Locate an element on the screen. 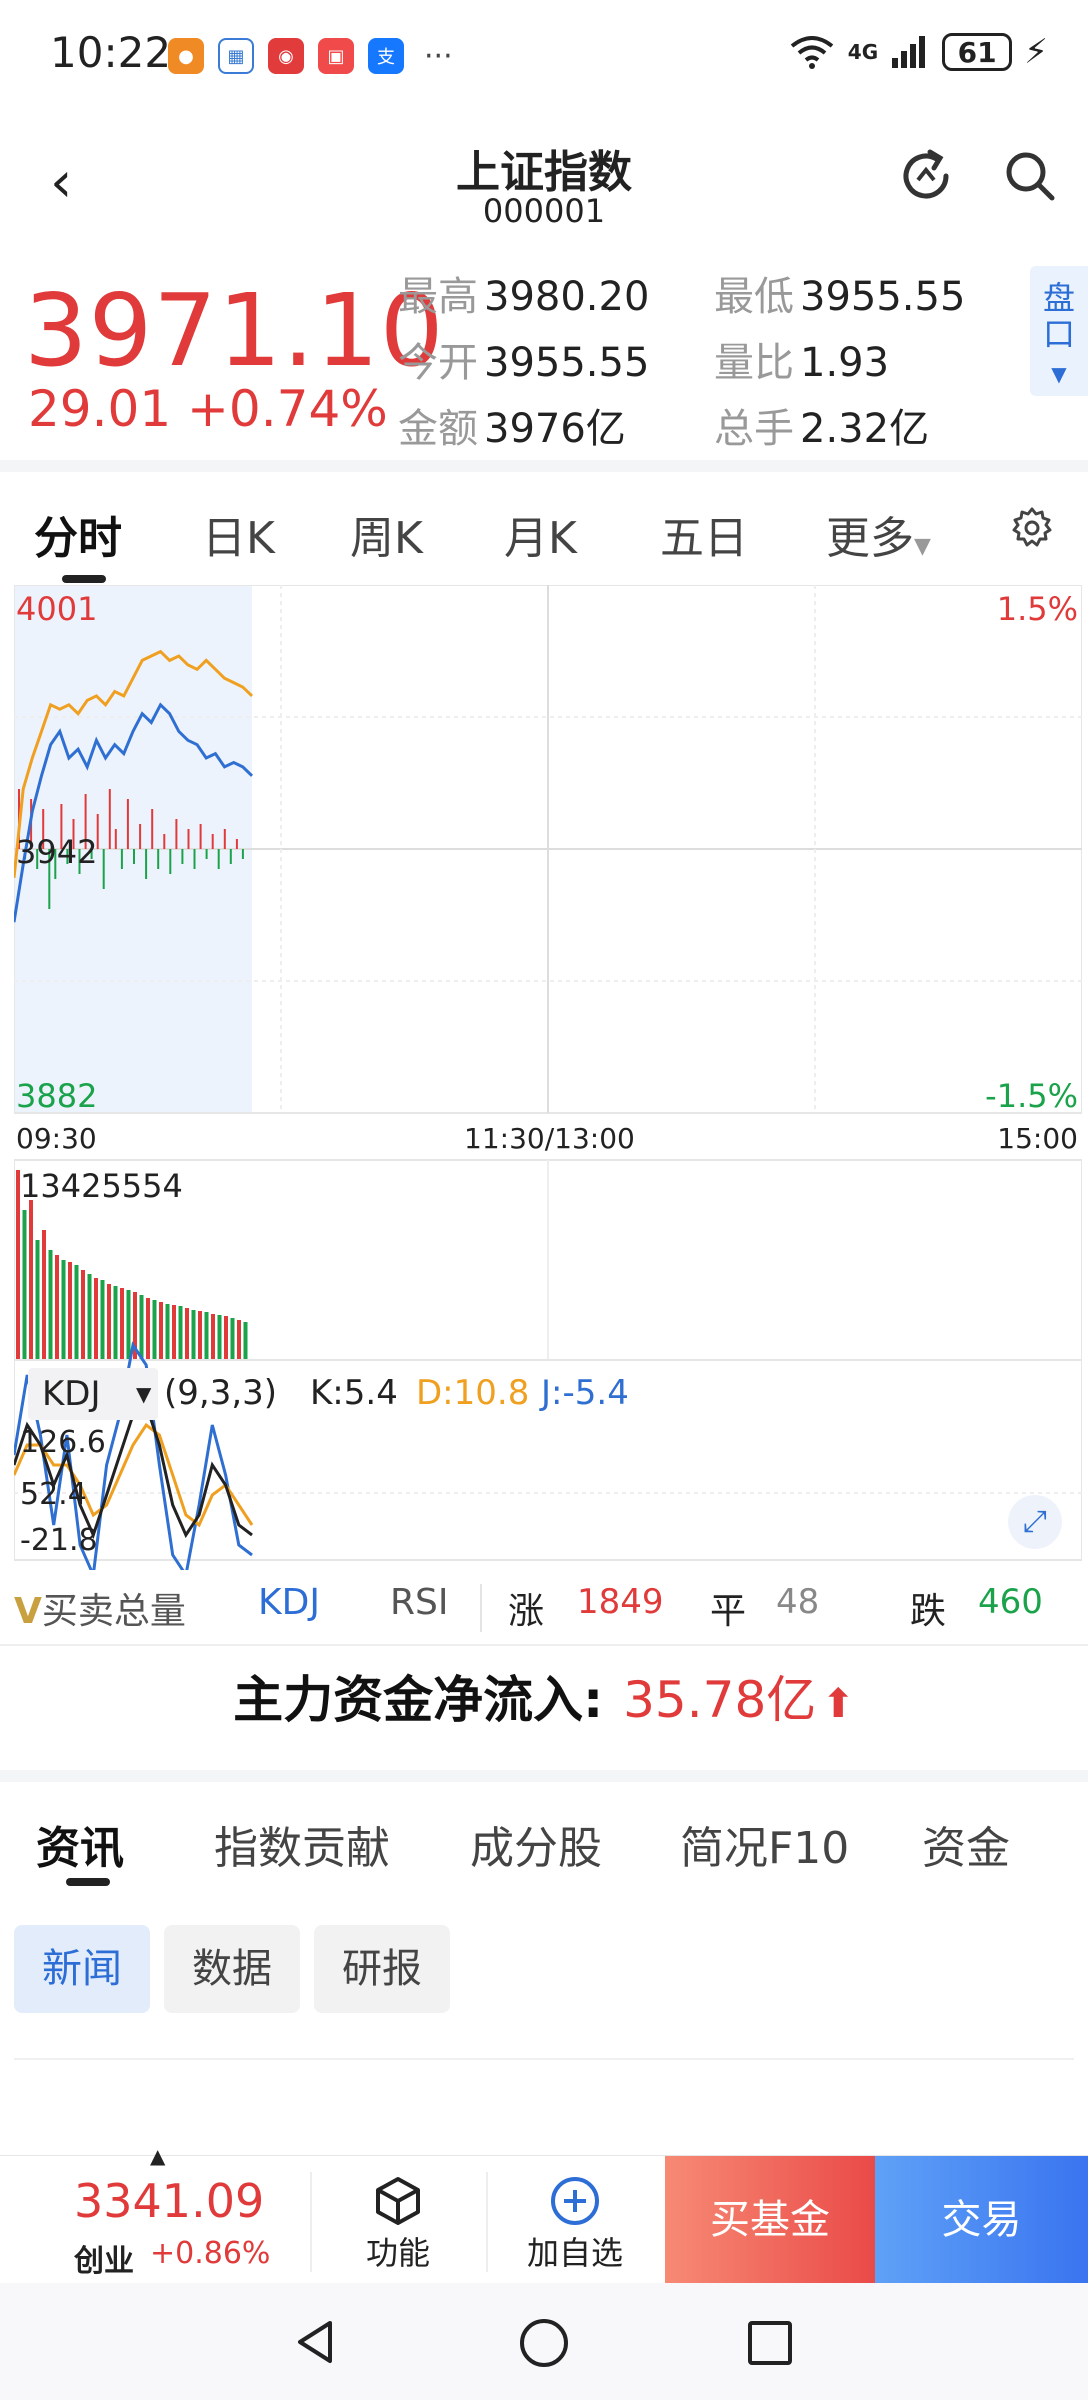 The height and width of the screenshot is (2400, 1088). trade-button: 交易 is located at coordinates (981, 2220).